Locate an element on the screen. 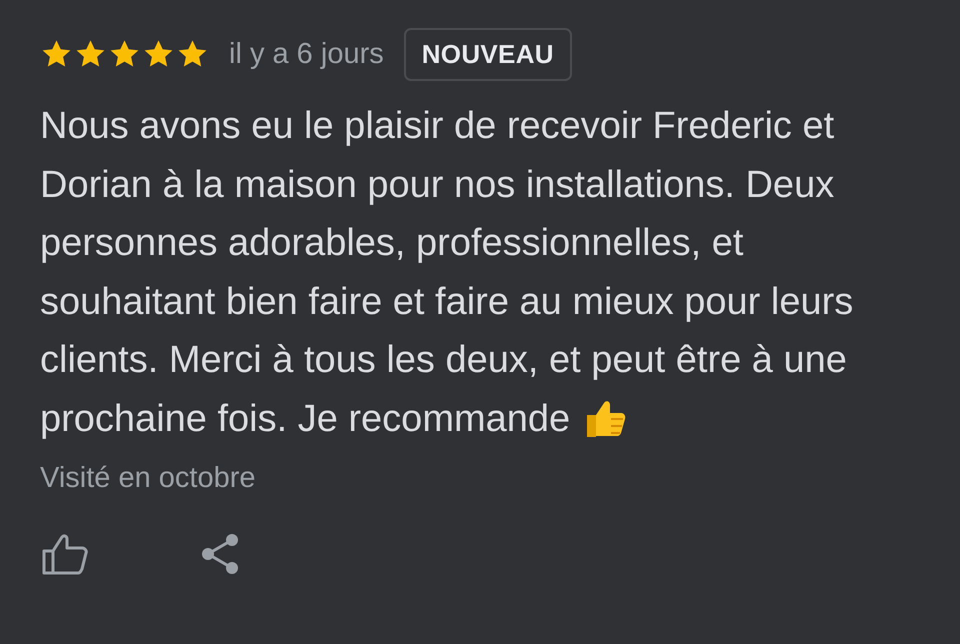 The image size is (960, 644). visit-date: Visité en octobre is located at coordinates (148, 478).